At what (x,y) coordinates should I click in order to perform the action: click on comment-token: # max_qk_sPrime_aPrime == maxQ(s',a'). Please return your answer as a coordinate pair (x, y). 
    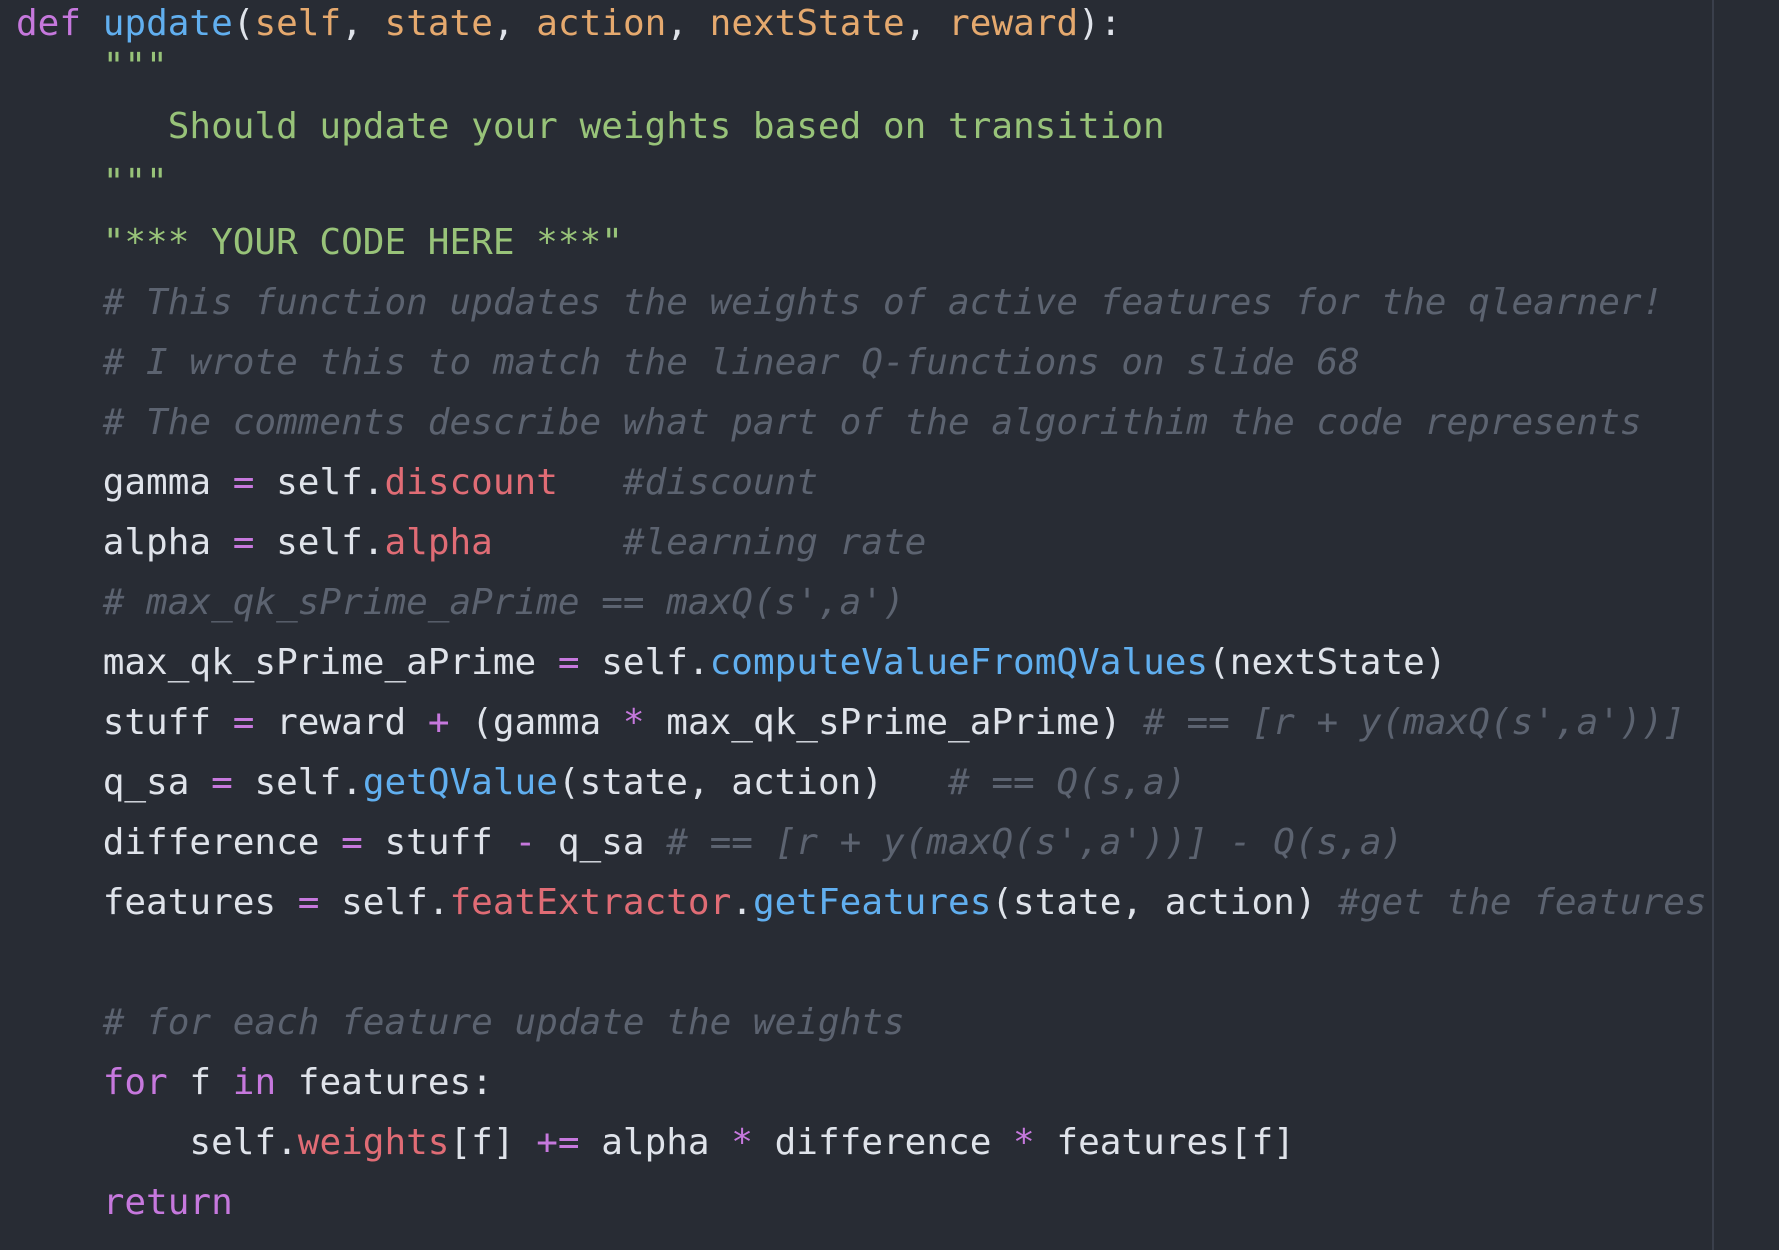
    Looking at the image, I should click on (460, 602).